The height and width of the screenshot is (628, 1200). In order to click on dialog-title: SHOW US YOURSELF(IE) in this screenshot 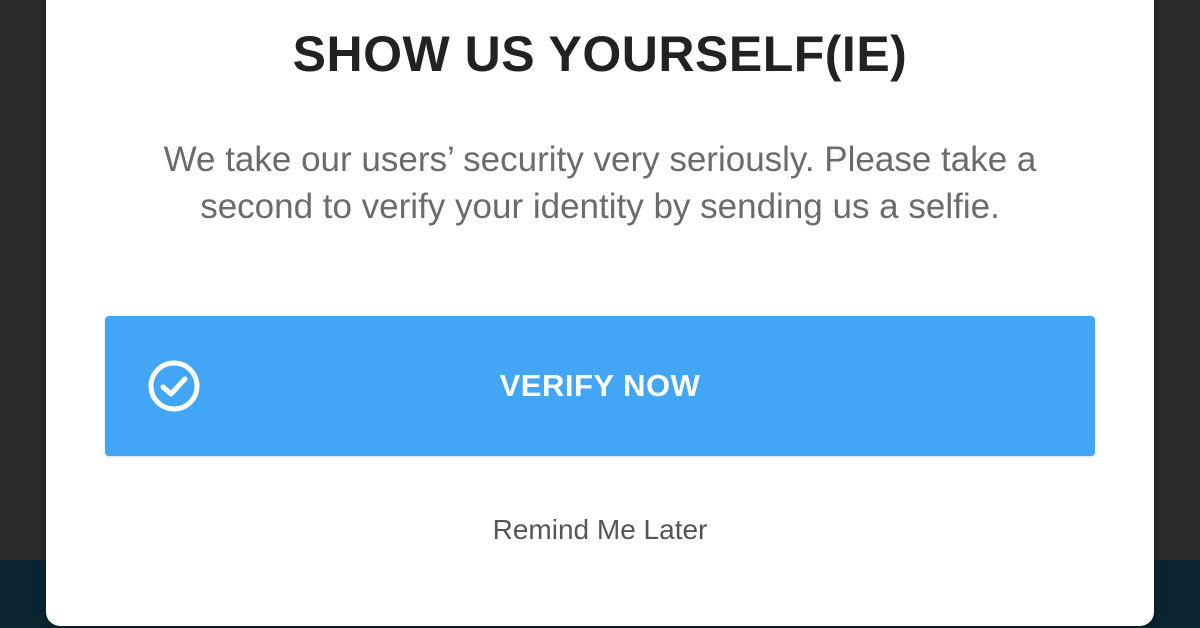, I will do `click(600, 54)`.